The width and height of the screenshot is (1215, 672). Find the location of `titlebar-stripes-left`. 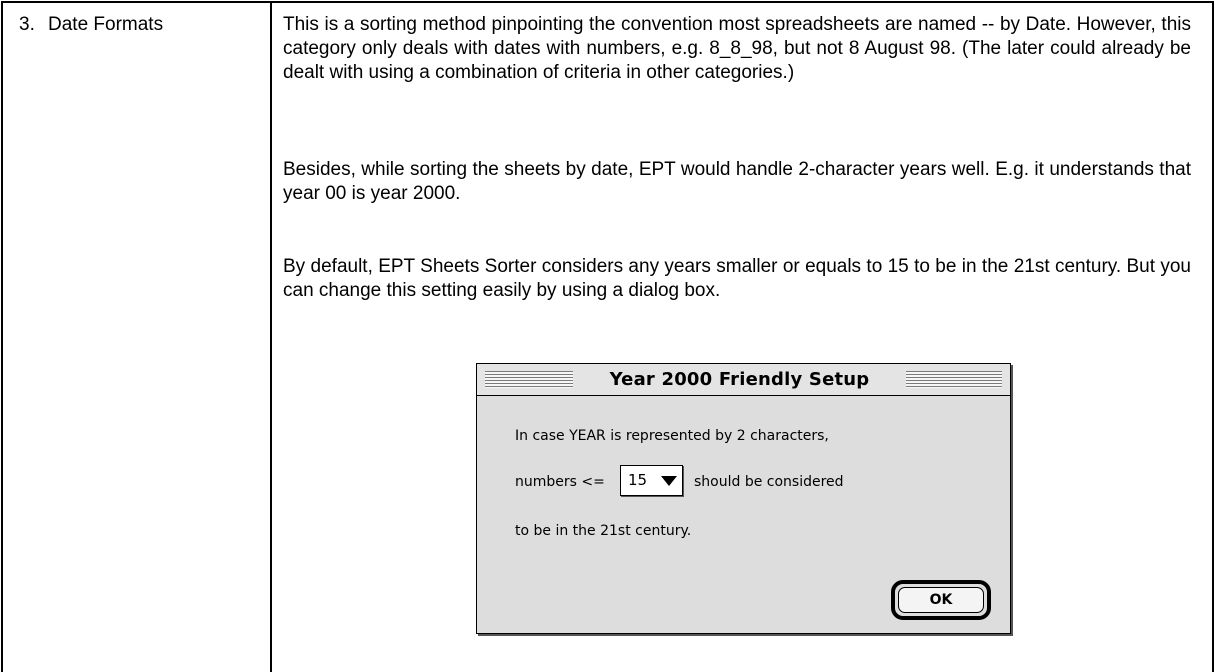

titlebar-stripes-left is located at coordinates (529, 379).